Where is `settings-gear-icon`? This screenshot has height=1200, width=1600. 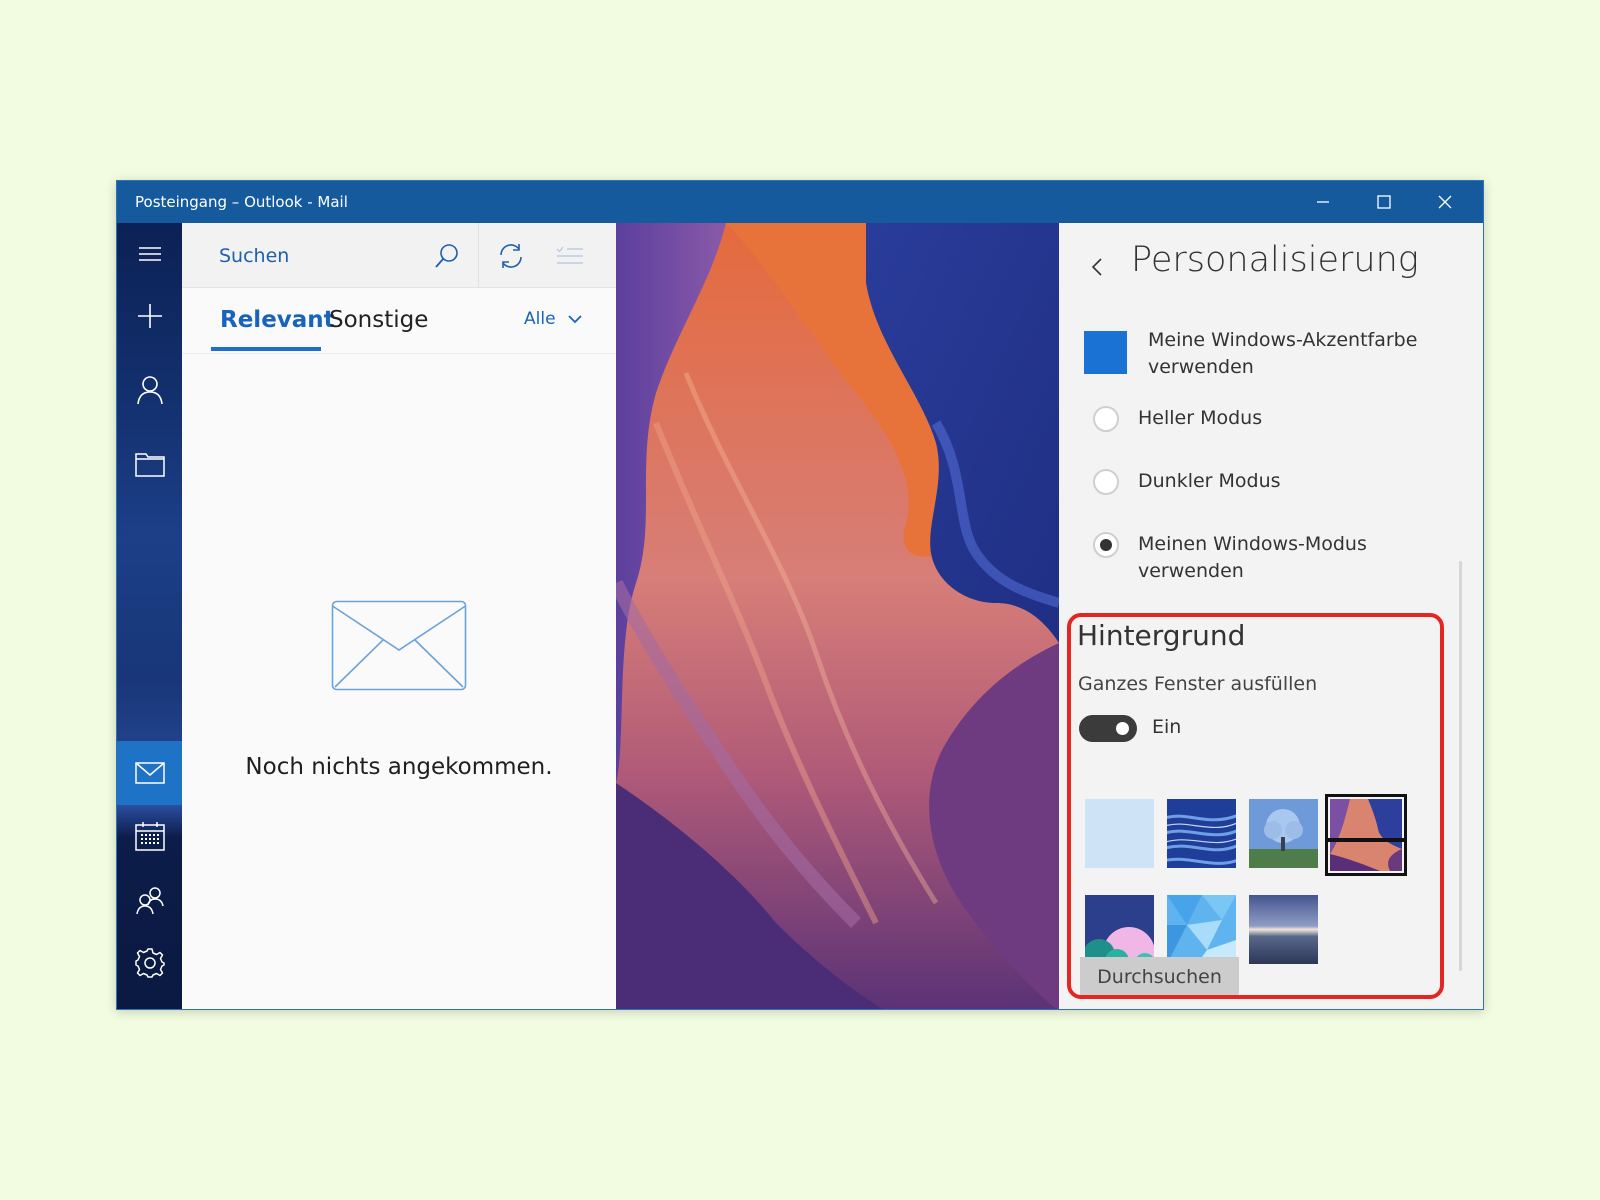
settings-gear-icon is located at coordinates (149, 963).